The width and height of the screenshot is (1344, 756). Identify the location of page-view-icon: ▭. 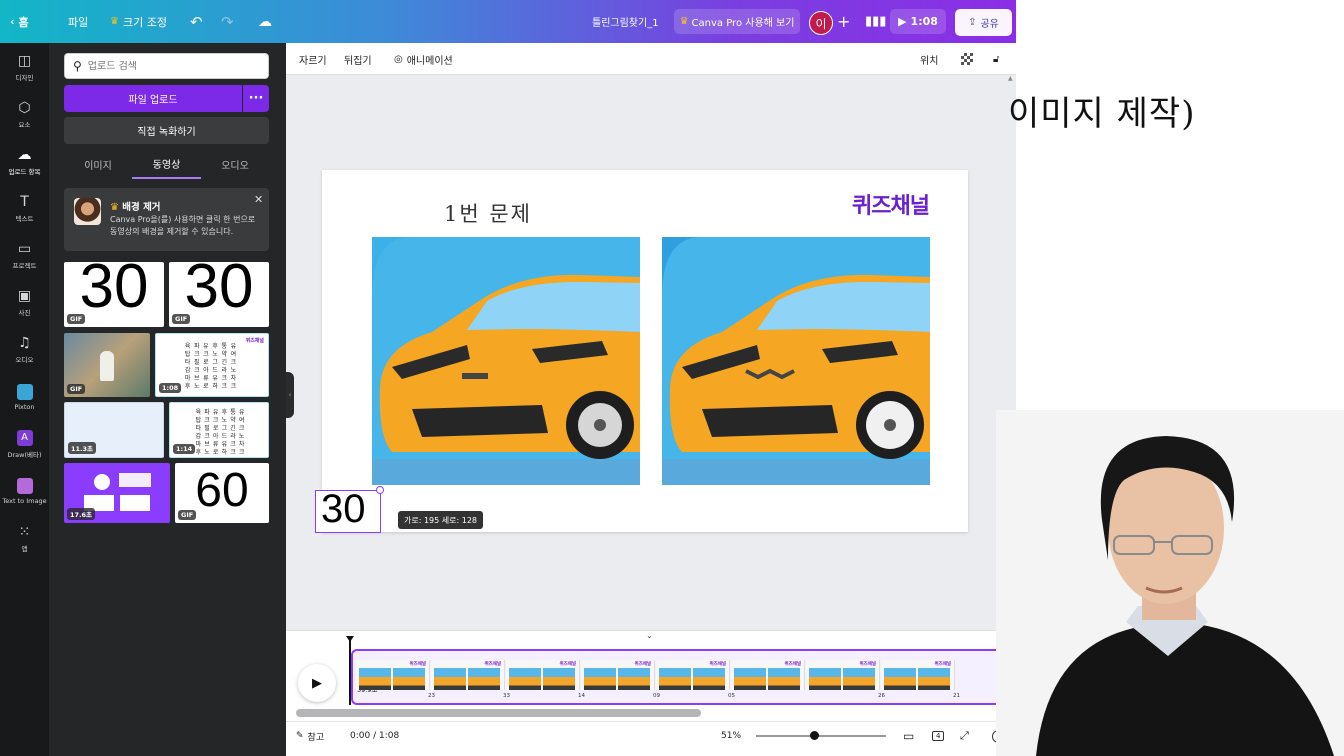
(908, 736).